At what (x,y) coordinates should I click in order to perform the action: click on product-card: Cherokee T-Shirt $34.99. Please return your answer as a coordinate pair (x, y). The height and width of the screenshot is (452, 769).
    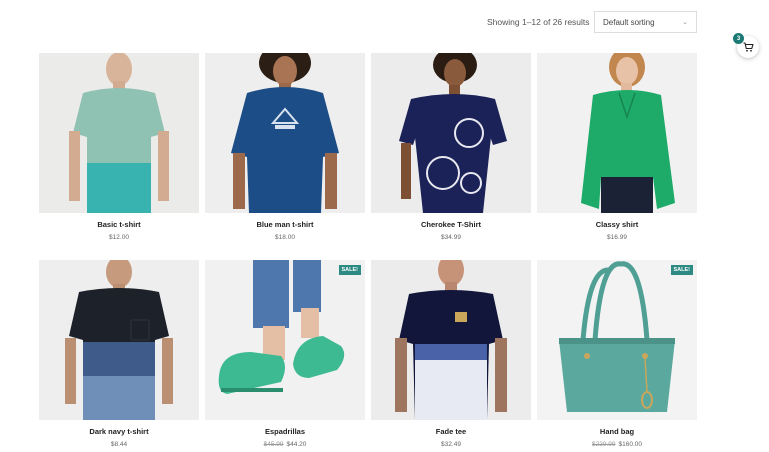
    Looking at the image, I should click on (451, 147).